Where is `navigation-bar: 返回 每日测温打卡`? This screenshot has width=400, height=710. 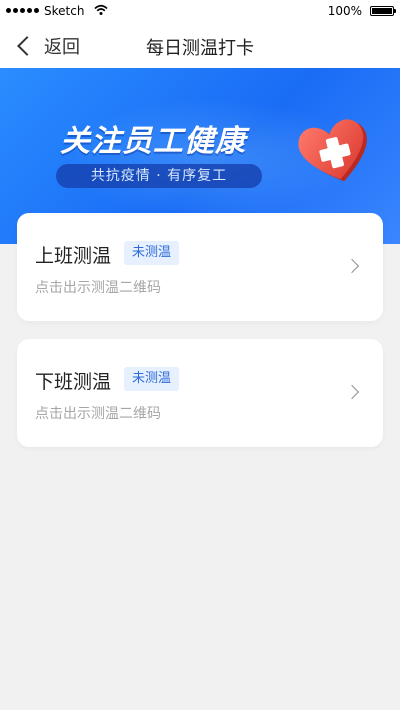 navigation-bar: 返回 每日测温打卡 is located at coordinates (200, 45).